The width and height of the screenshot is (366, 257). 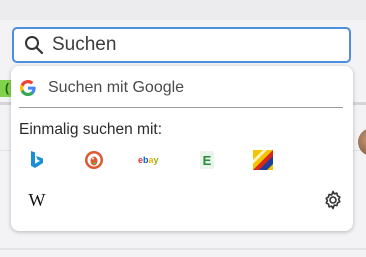 What do you see at coordinates (116, 87) in the screenshot?
I see `search-with-google-label: Suchen mit Google` at bounding box center [116, 87].